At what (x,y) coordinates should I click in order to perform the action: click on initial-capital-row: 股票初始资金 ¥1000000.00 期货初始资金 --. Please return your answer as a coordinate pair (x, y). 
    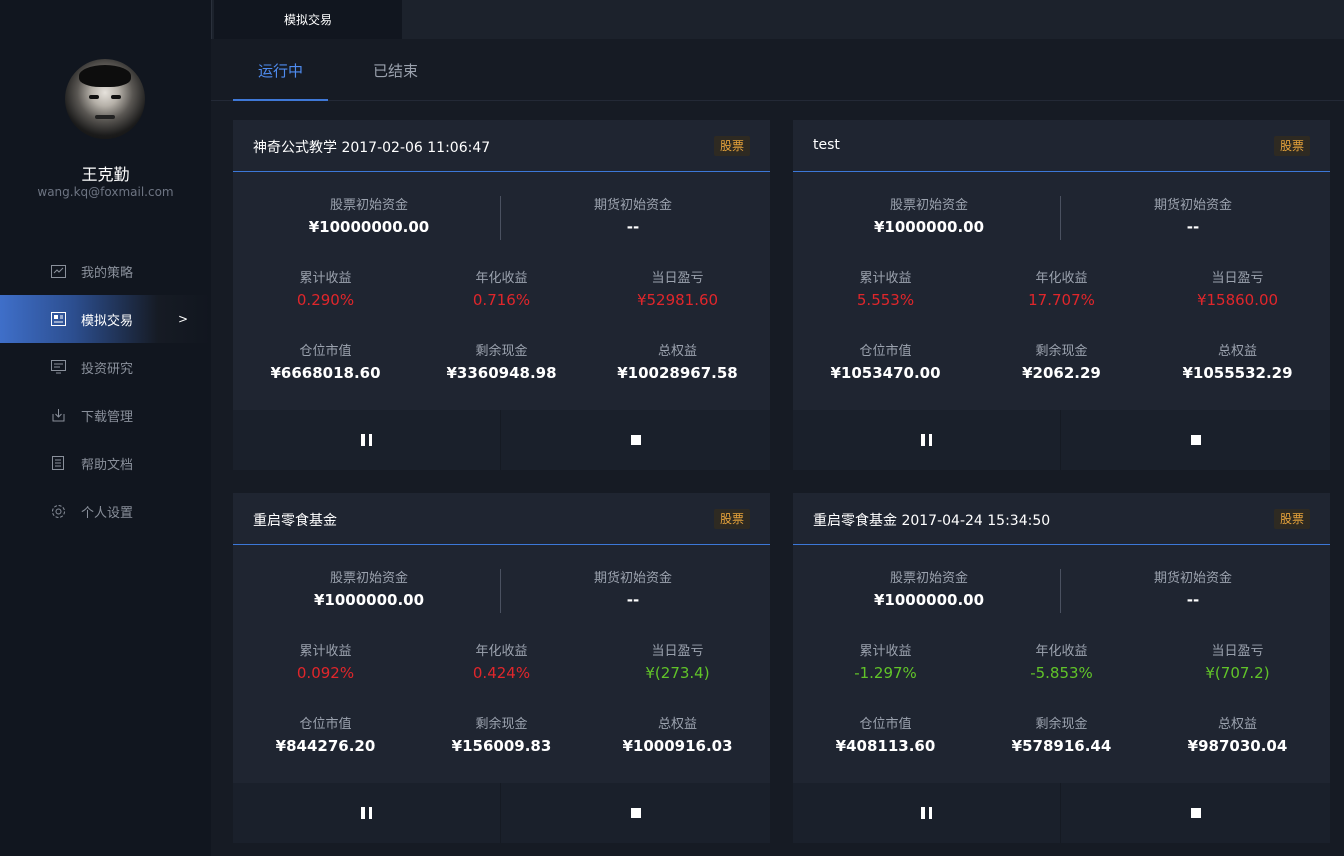
    Looking at the image, I should click on (501, 592).